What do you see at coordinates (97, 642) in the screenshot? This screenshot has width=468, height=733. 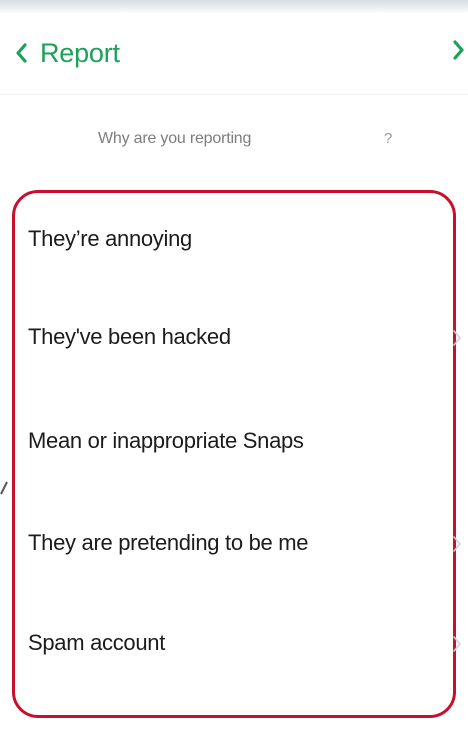 I see `option-label: Spam account` at bounding box center [97, 642].